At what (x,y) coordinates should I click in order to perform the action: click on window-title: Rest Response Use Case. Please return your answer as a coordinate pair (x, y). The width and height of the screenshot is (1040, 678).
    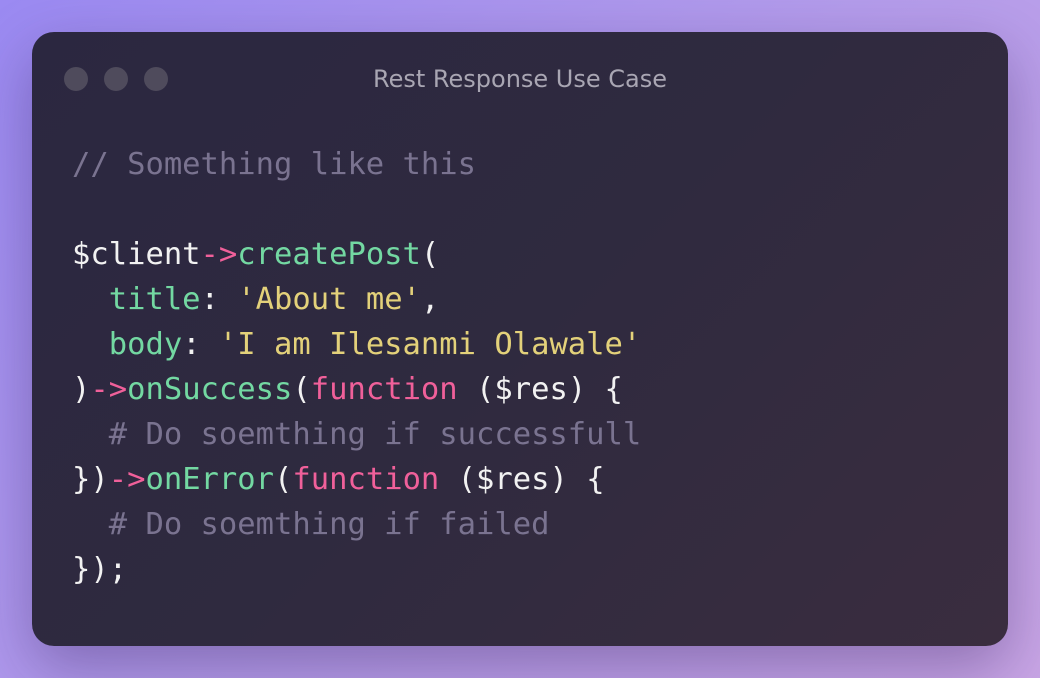
    Looking at the image, I should click on (520, 79).